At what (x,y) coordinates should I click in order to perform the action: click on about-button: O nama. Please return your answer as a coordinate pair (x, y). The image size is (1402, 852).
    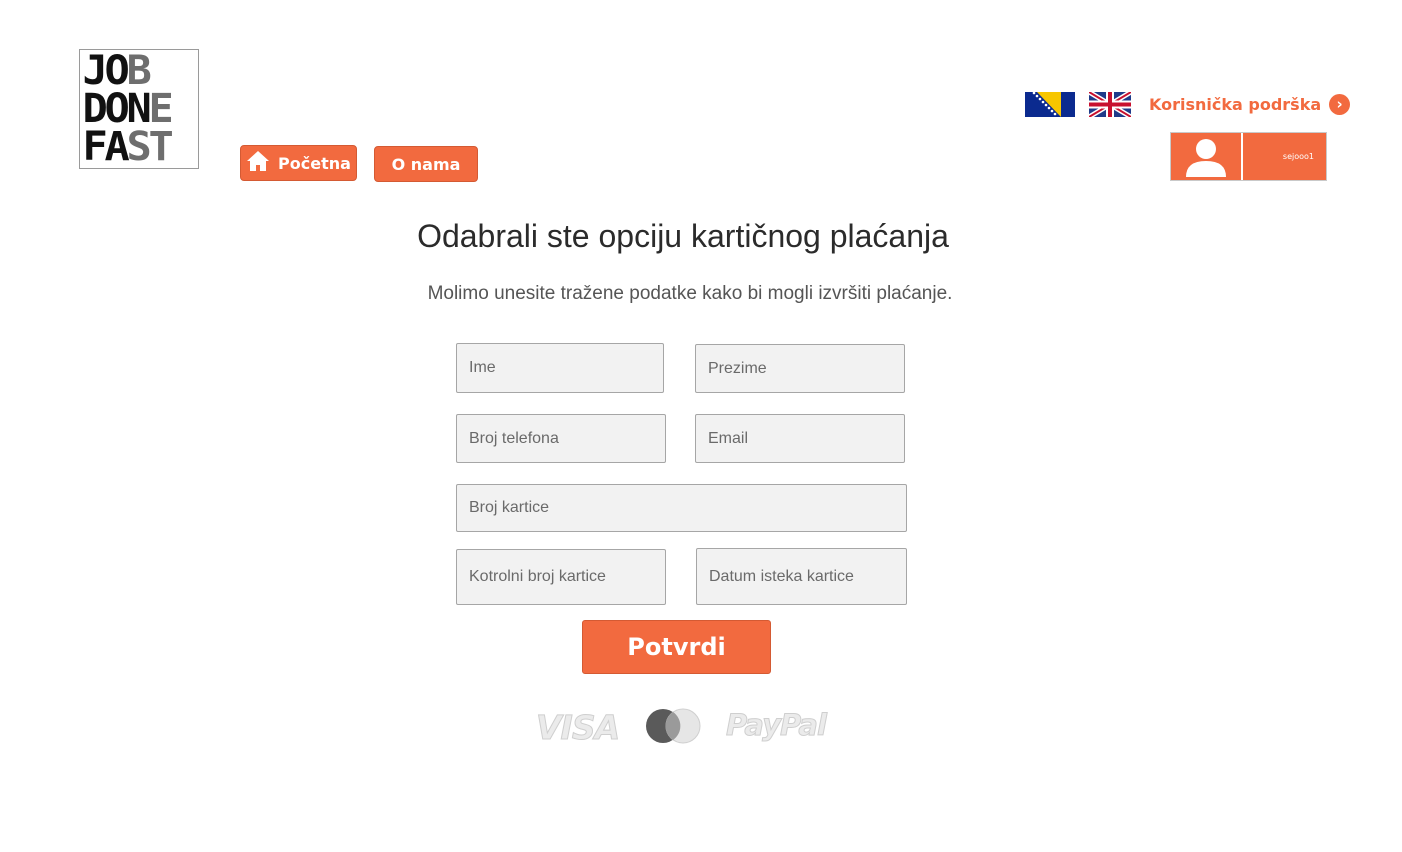
    Looking at the image, I should click on (426, 164).